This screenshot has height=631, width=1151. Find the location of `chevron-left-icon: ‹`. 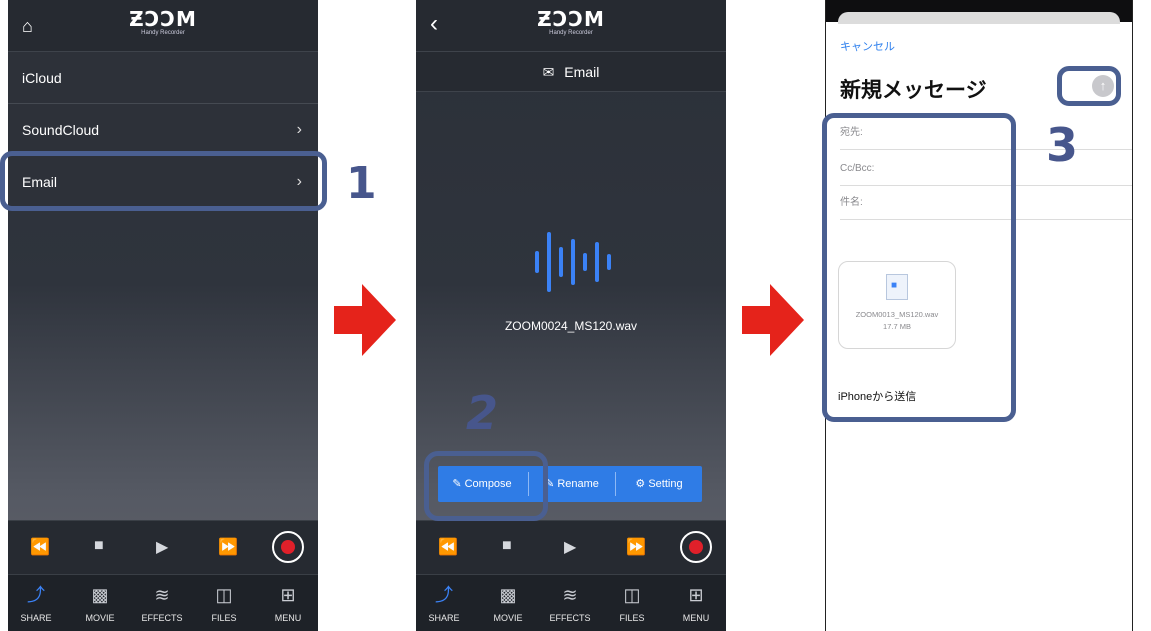

chevron-left-icon: ‹ is located at coordinates (434, 24).